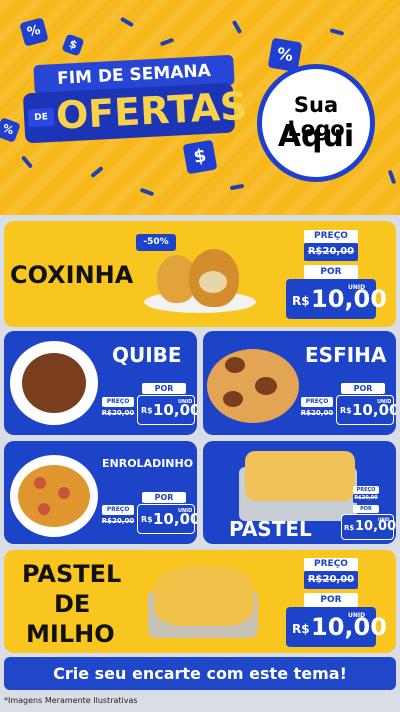 Image resolution: width=400 pixels, height=712 pixels. Describe the element at coordinates (299, 383) in the screenshot. I see `product-card-esfiha: ESFIHA POR PREÇO R$20,00 R$ 10,00 UNID` at that location.